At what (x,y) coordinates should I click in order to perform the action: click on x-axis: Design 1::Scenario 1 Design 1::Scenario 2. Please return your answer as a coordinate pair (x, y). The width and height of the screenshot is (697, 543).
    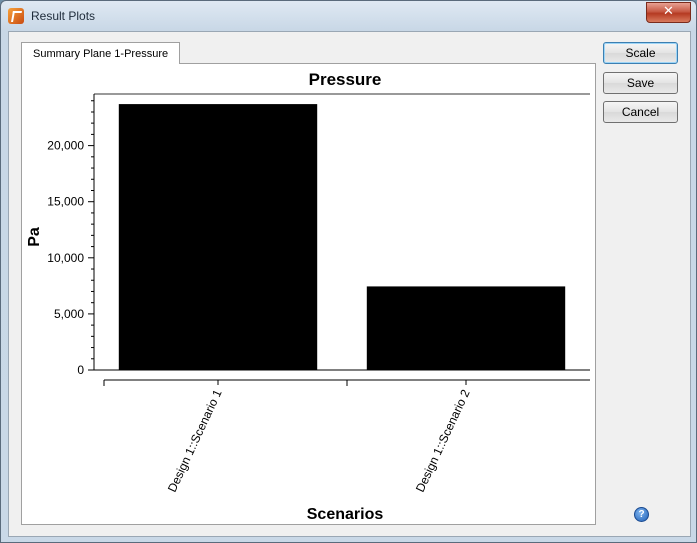
    Looking at the image, I should click on (346, 436).